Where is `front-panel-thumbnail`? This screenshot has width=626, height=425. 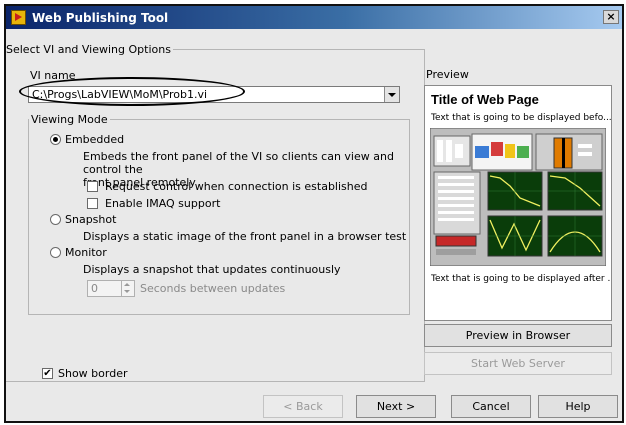 front-panel-thumbnail is located at coordinates (518, 197).